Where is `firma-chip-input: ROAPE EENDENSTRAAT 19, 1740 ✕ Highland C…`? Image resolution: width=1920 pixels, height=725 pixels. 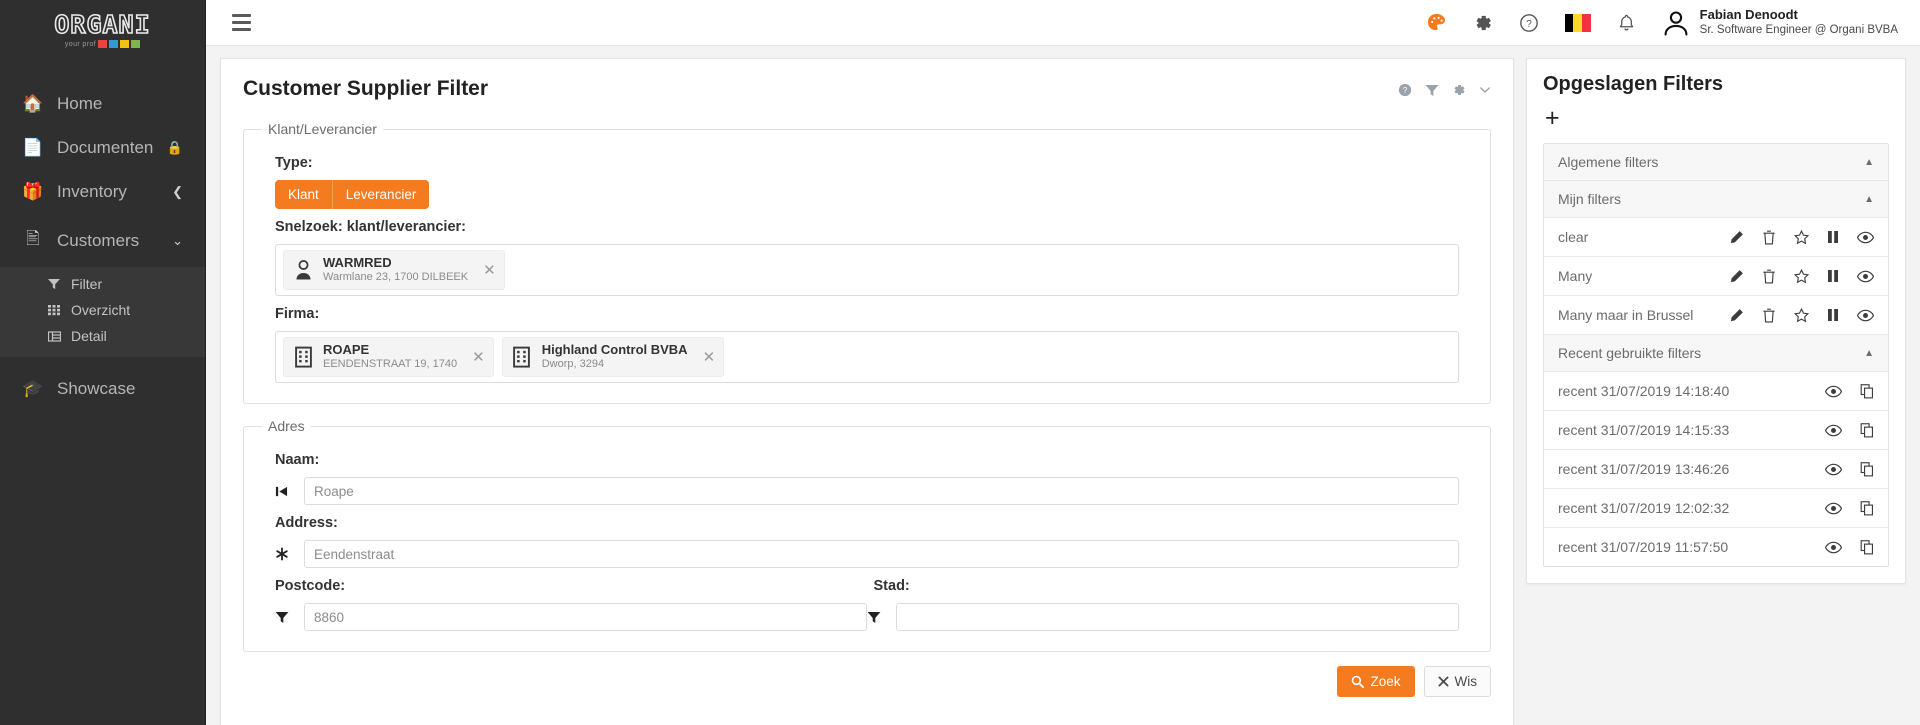 firma-chip-input: ROAPE EENDENSTRAAT 19, 1740 ✕ Highland C… is located at coordinates (867, 357).